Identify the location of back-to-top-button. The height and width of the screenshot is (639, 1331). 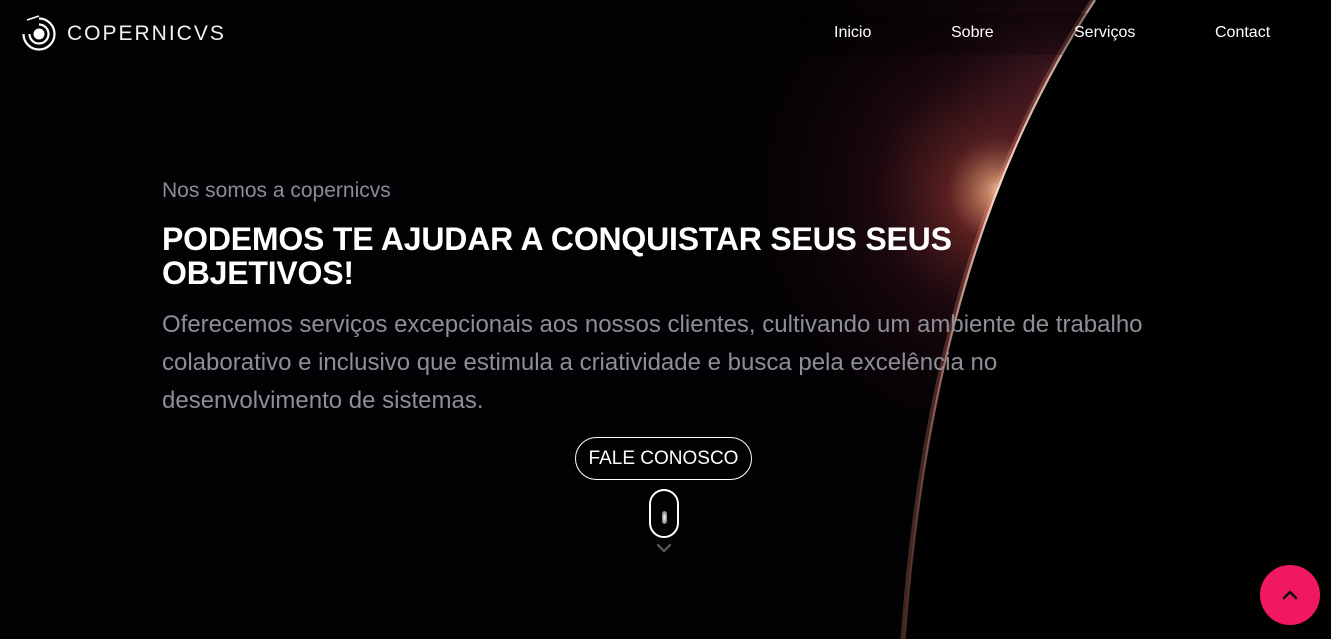
(1290, 595).